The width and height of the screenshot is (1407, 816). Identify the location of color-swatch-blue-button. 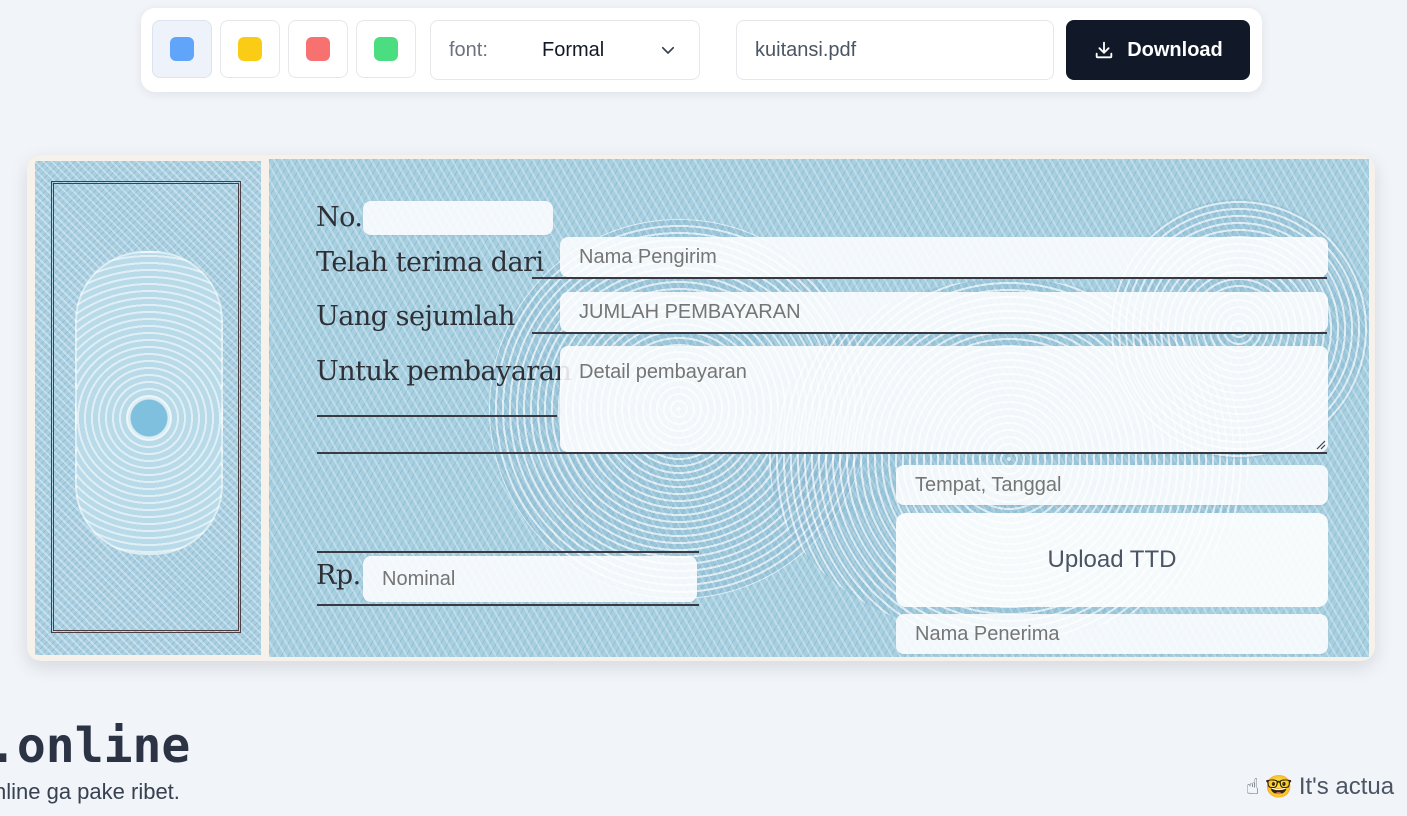
(182, 49).